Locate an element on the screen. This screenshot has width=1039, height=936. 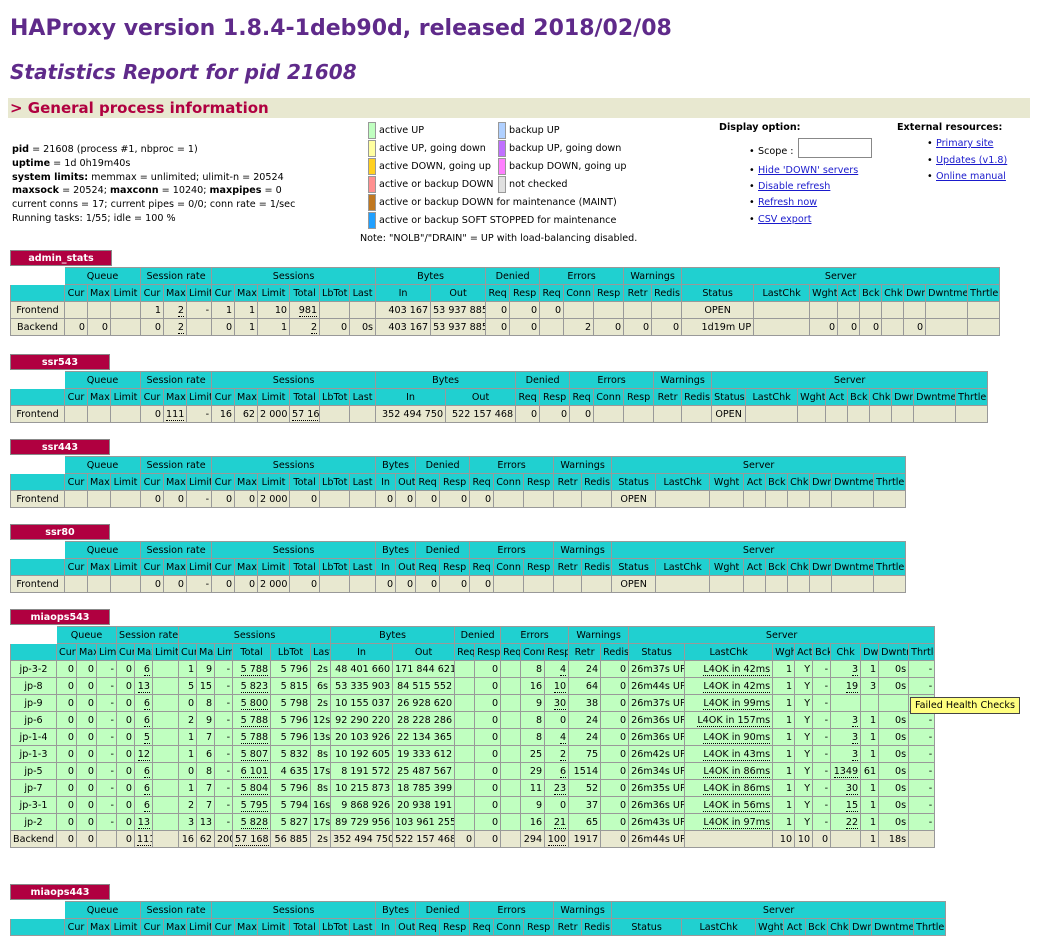
table-cell: 57 168 is located at coordinates (305, 414).